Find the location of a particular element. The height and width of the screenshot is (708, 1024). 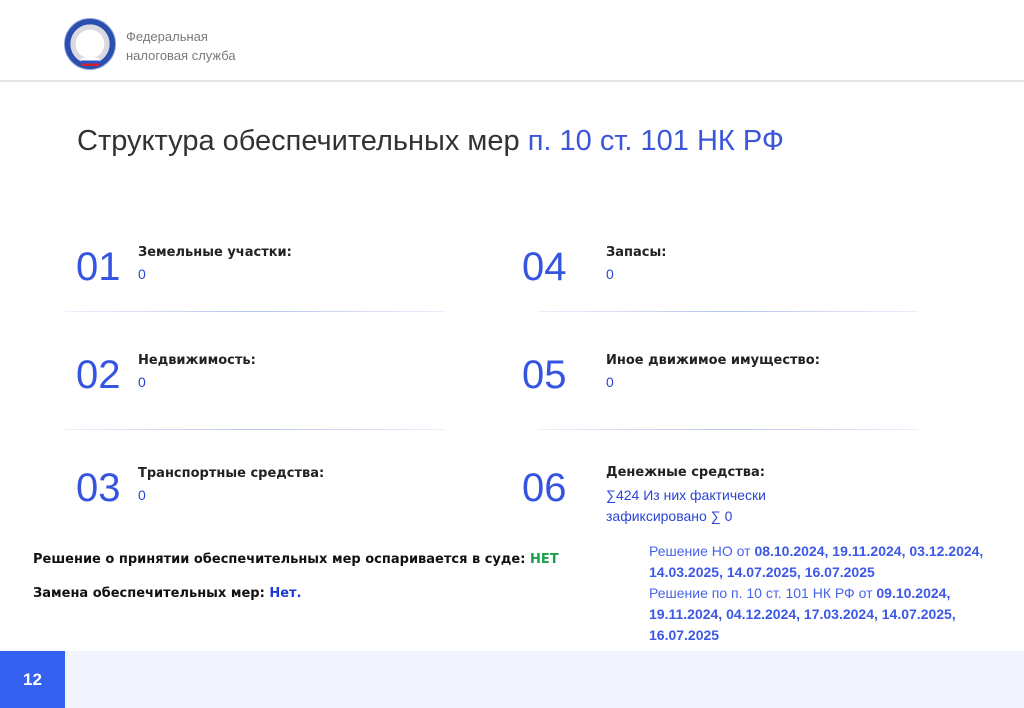

item-number: 01 is located at coordinates (98, 267).